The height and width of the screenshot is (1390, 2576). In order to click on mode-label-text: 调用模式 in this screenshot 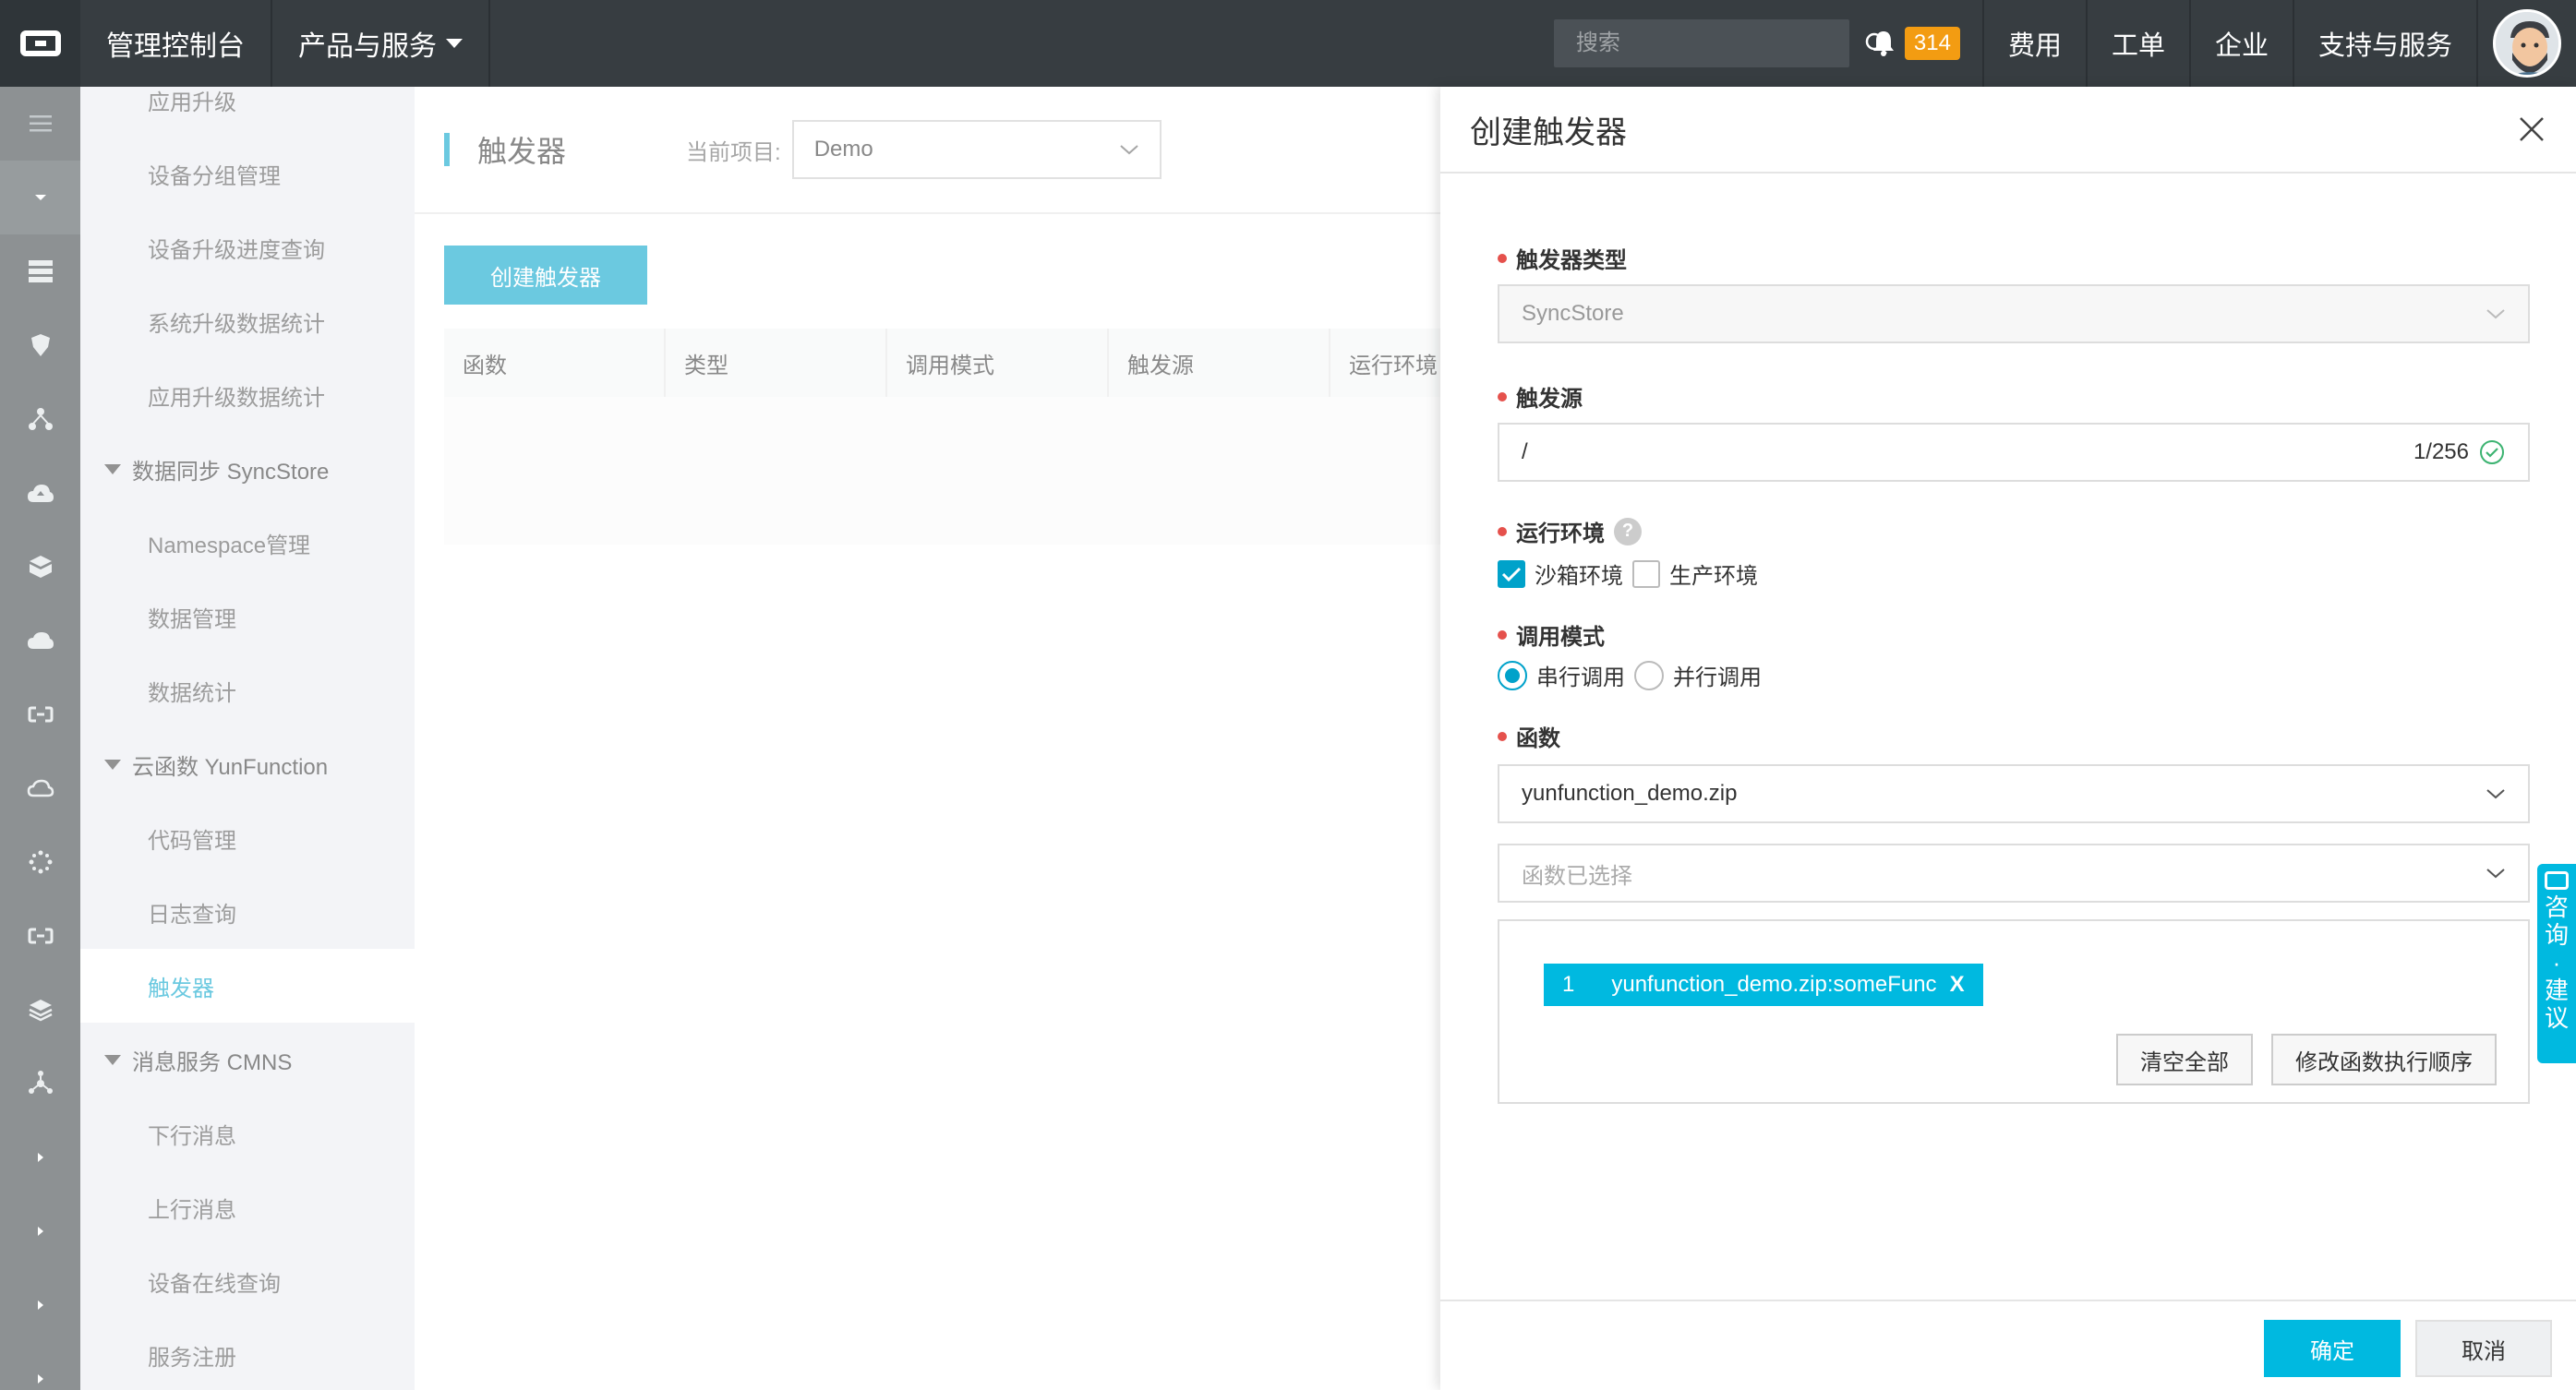, I will do `click(1560, 637)`.